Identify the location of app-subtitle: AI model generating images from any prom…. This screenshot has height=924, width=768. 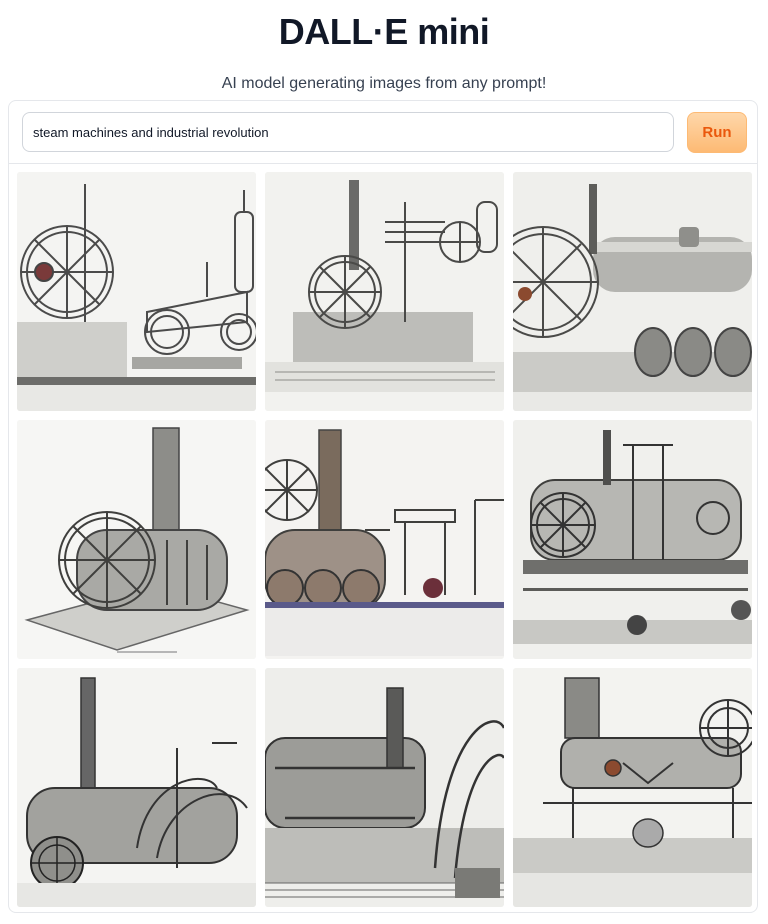
(384, 83).